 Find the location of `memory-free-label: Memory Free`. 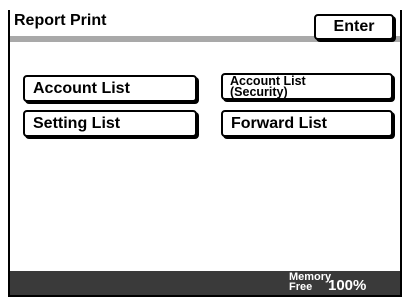

memory-free-label: Memory Free is located at coordinates (310, 282).